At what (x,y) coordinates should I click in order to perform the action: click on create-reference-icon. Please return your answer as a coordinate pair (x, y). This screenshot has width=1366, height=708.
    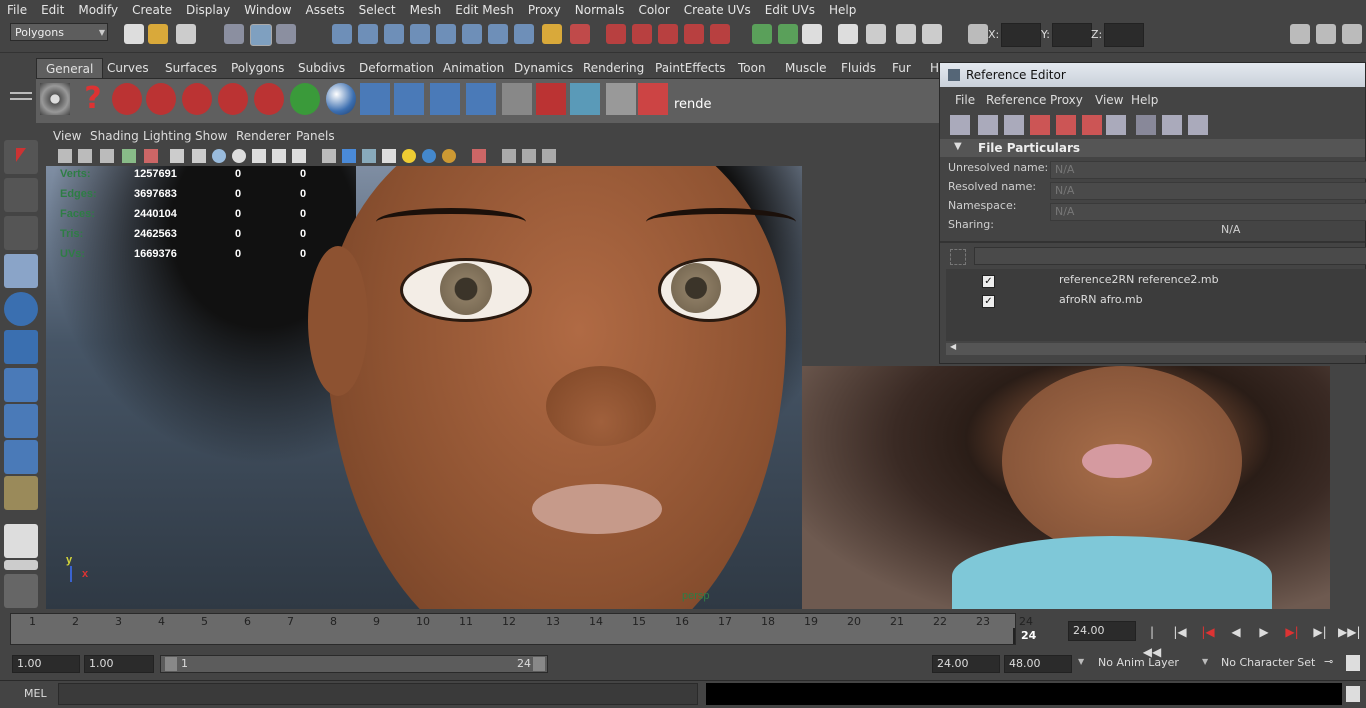
    Looking at the image, I should click on (960, 125).